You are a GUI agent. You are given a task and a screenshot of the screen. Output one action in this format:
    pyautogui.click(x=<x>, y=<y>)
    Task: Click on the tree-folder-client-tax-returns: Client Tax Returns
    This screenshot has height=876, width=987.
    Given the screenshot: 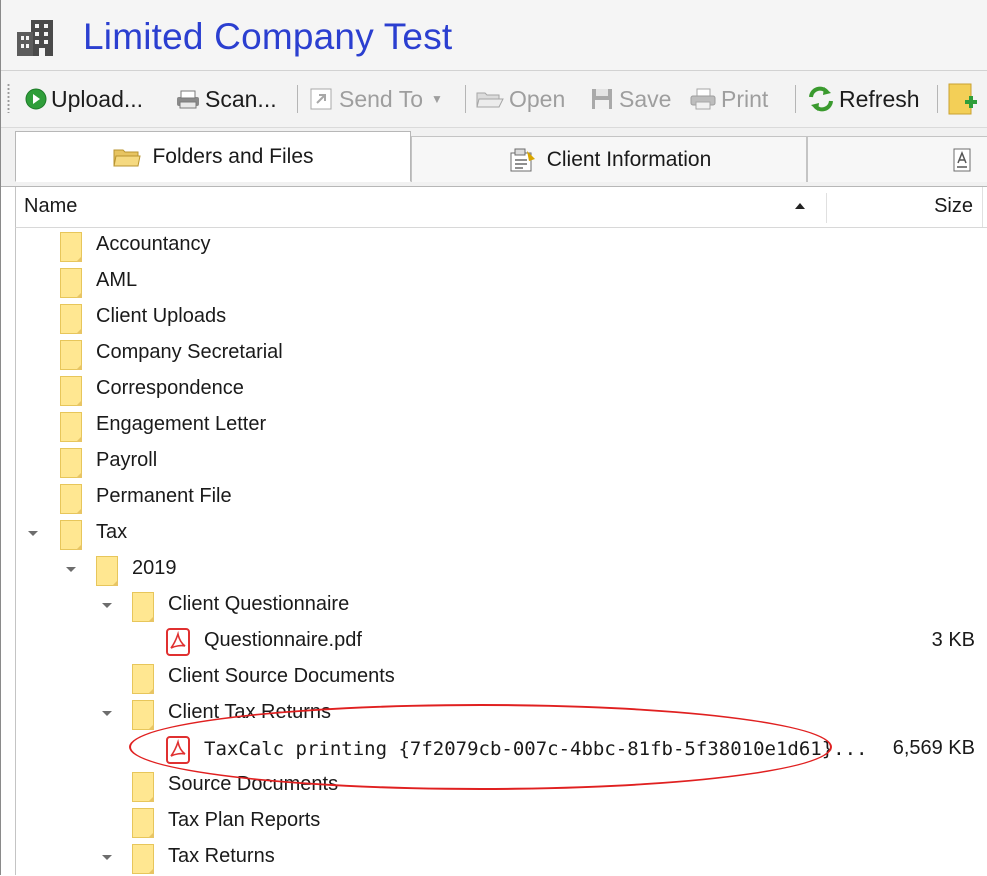 What is the action you would take?
    pyautogui.click(x=501, y=714)
    